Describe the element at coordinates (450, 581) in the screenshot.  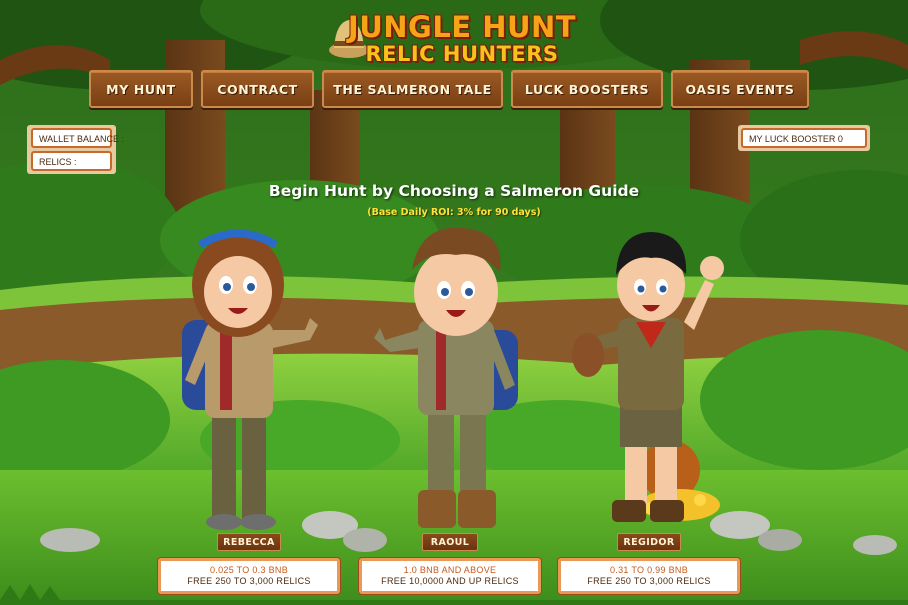
I see `guide-reward: FREE 10,0000 AND UP RELICS` at that location.